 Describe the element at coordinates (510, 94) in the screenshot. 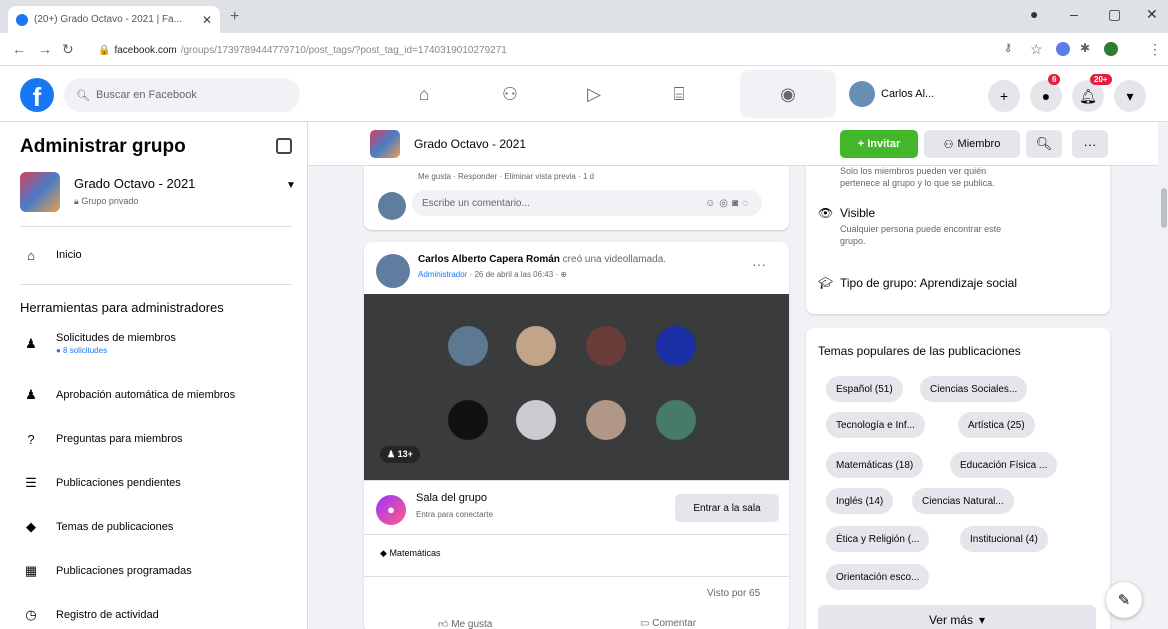

I see `friends-icon: ⚇` at that location.